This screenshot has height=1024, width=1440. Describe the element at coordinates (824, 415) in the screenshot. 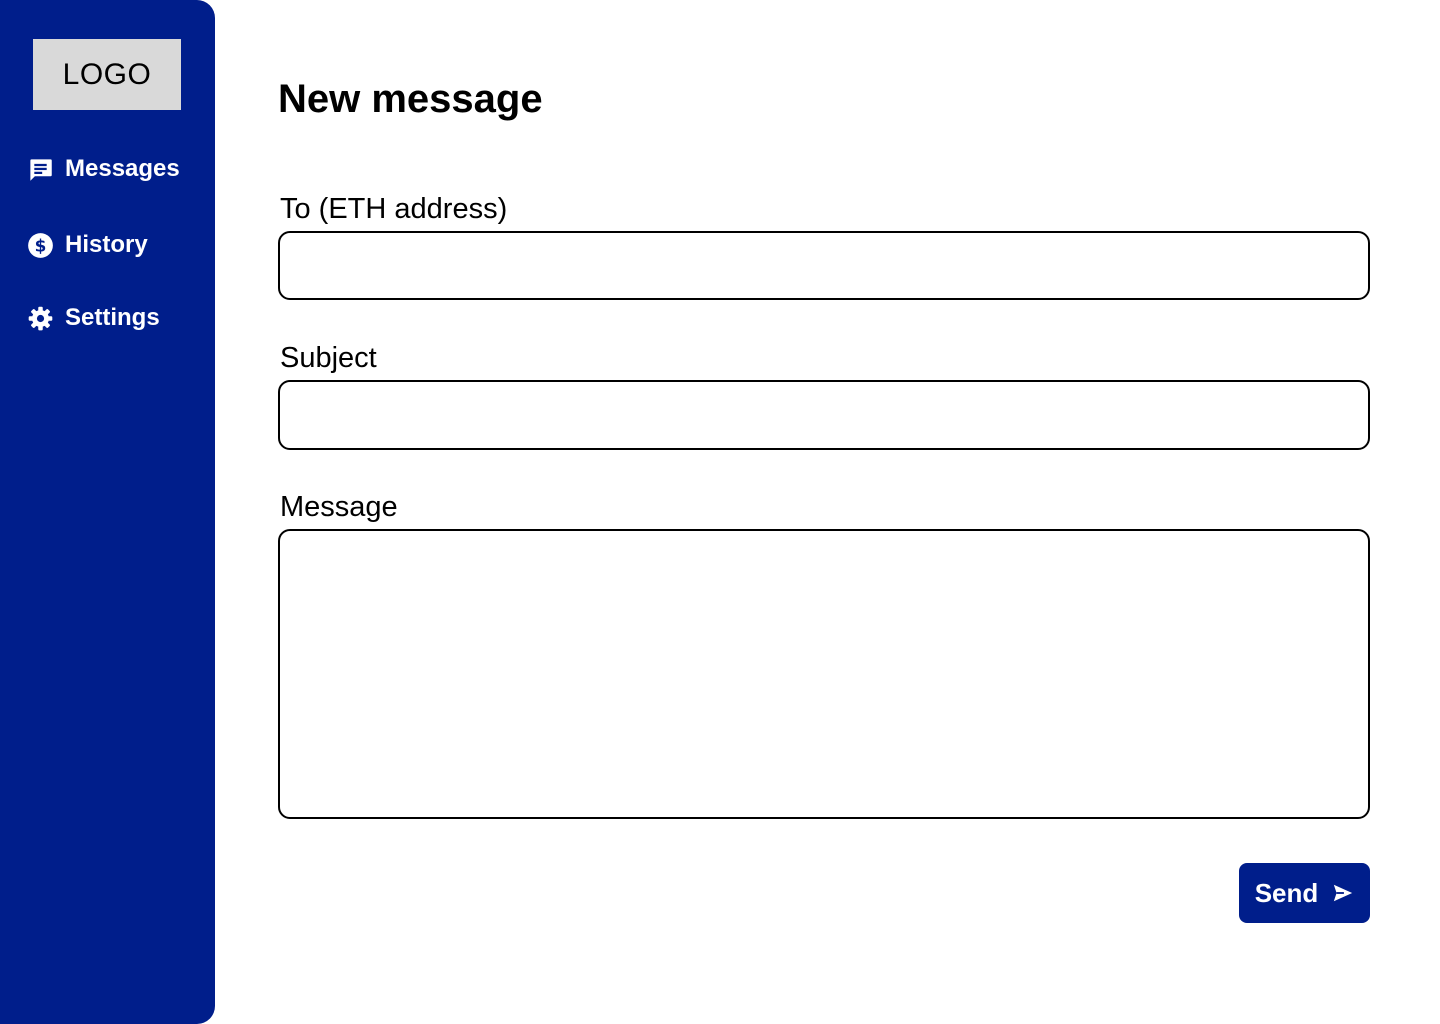

I see `subject-input` at that location.